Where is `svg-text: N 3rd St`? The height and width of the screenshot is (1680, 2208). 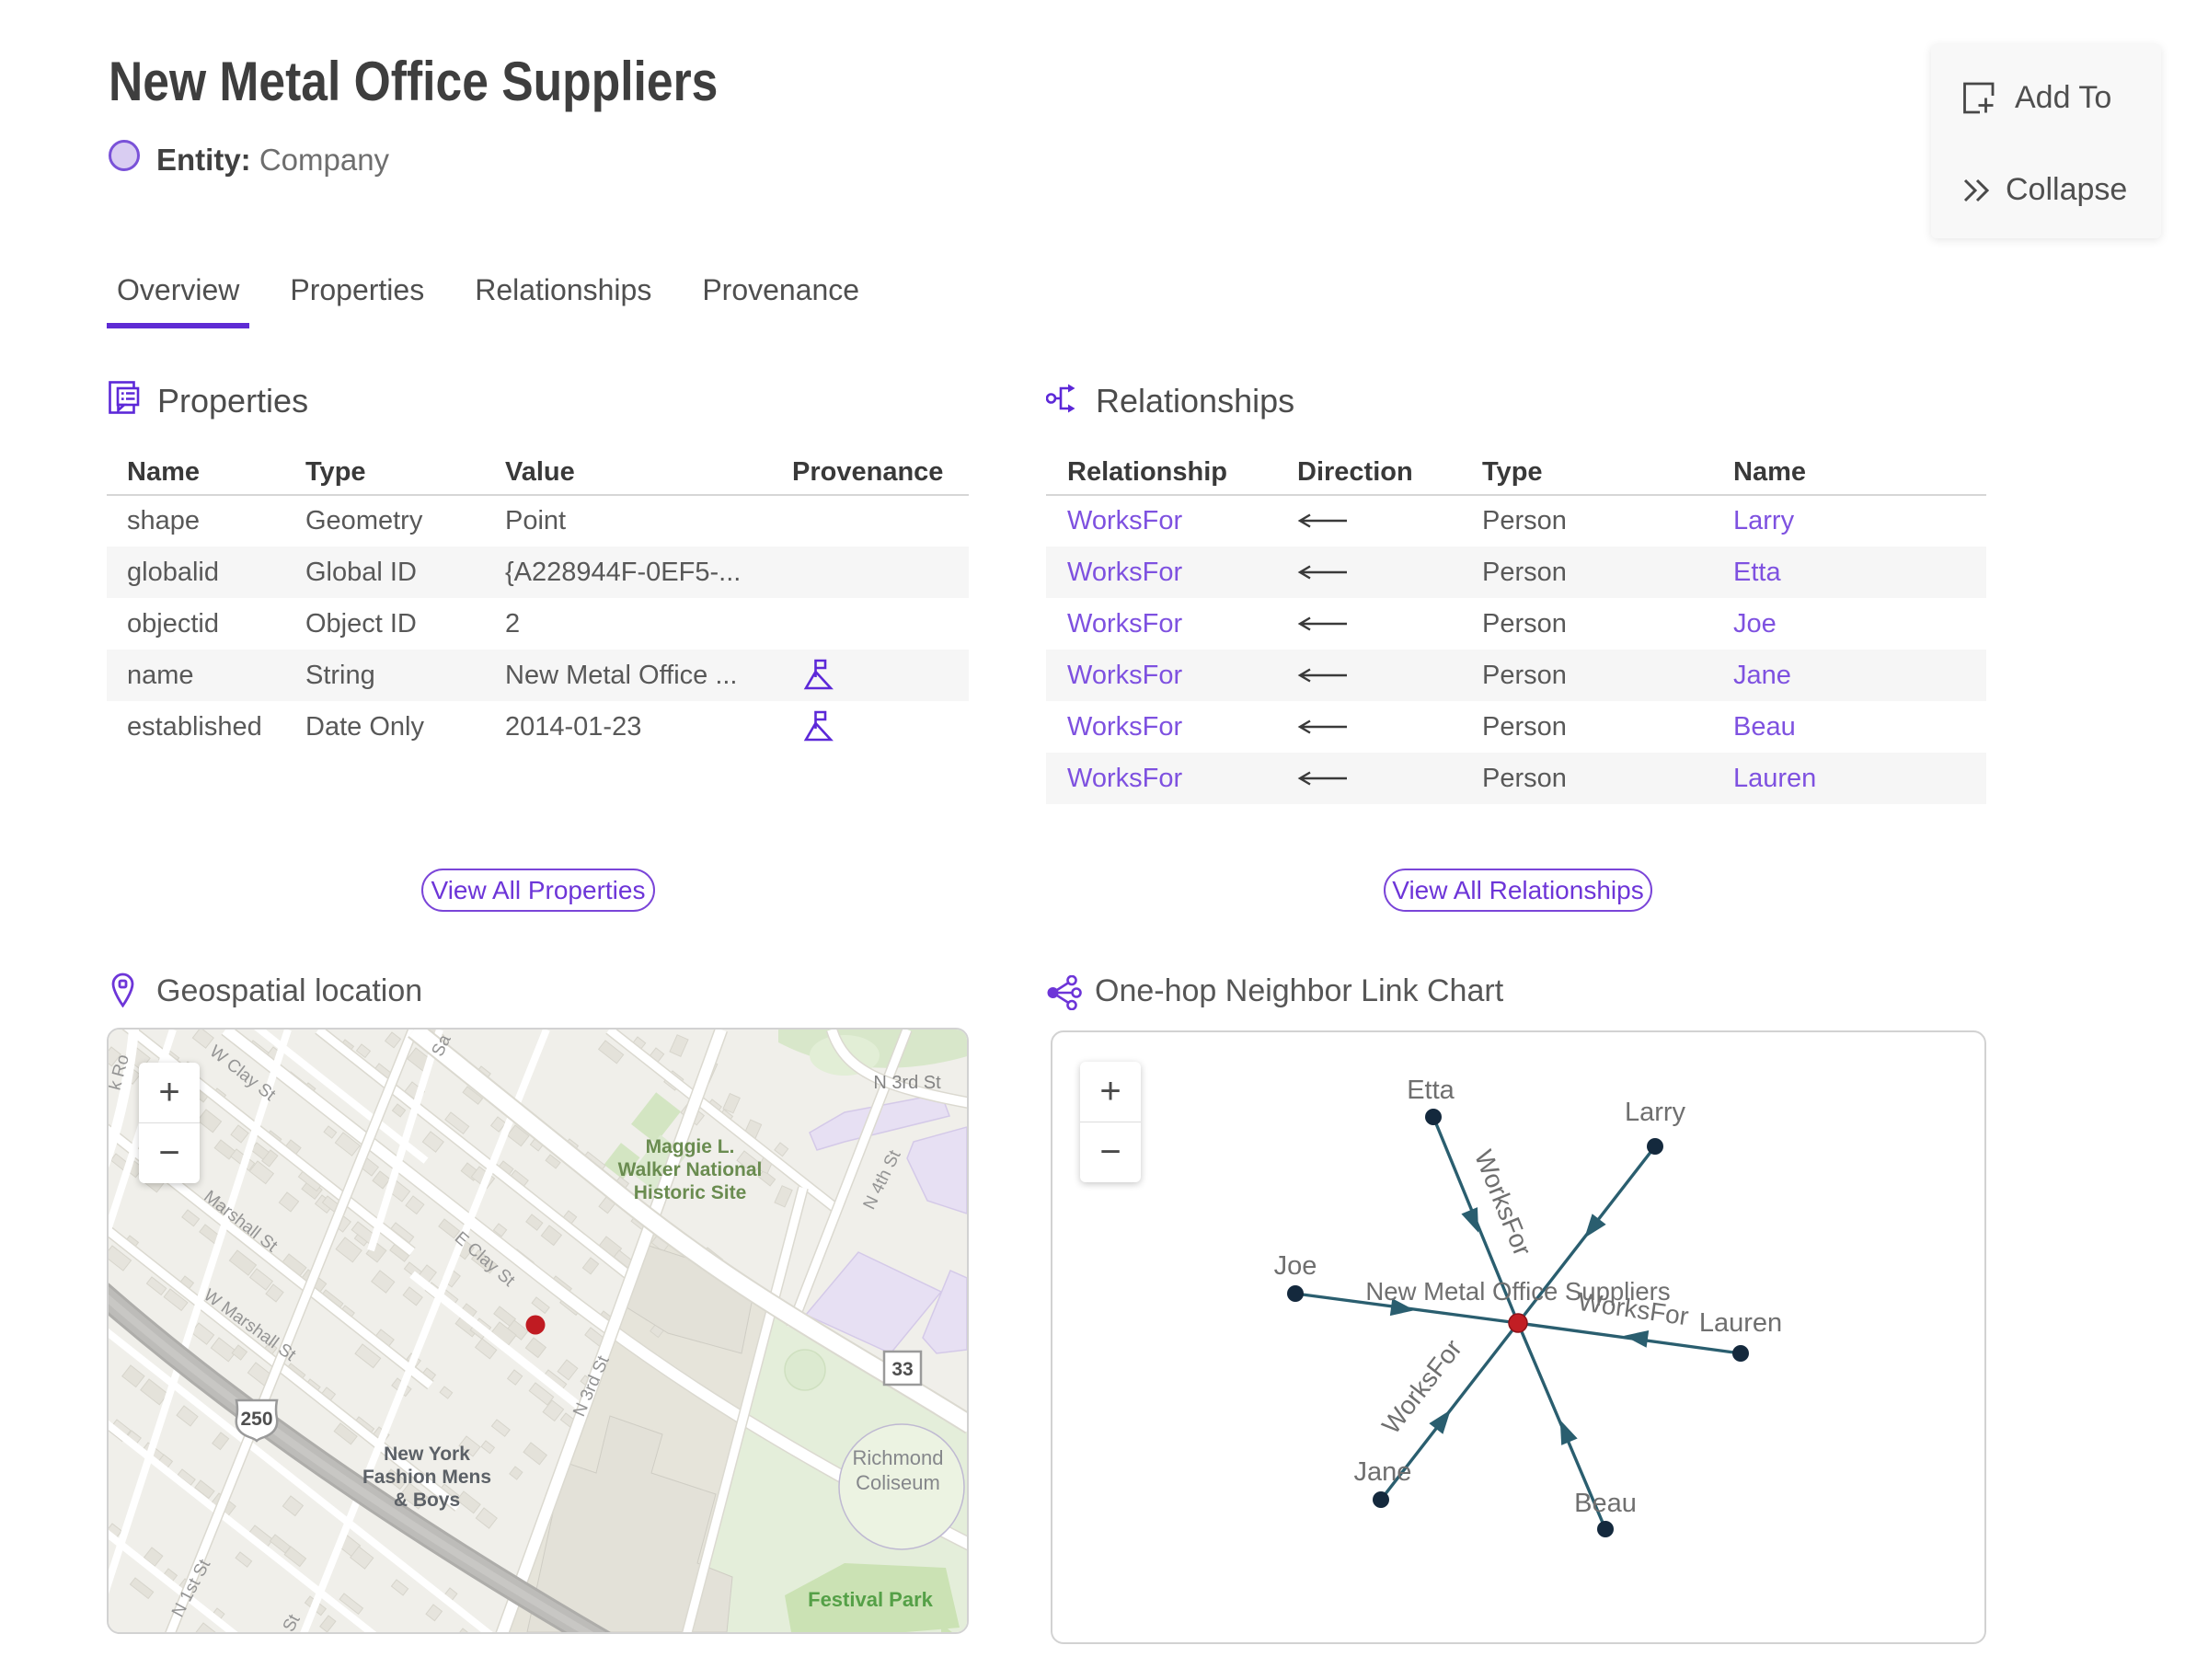 svg-text: N 3rd St is located at coordinates (907, 1083).